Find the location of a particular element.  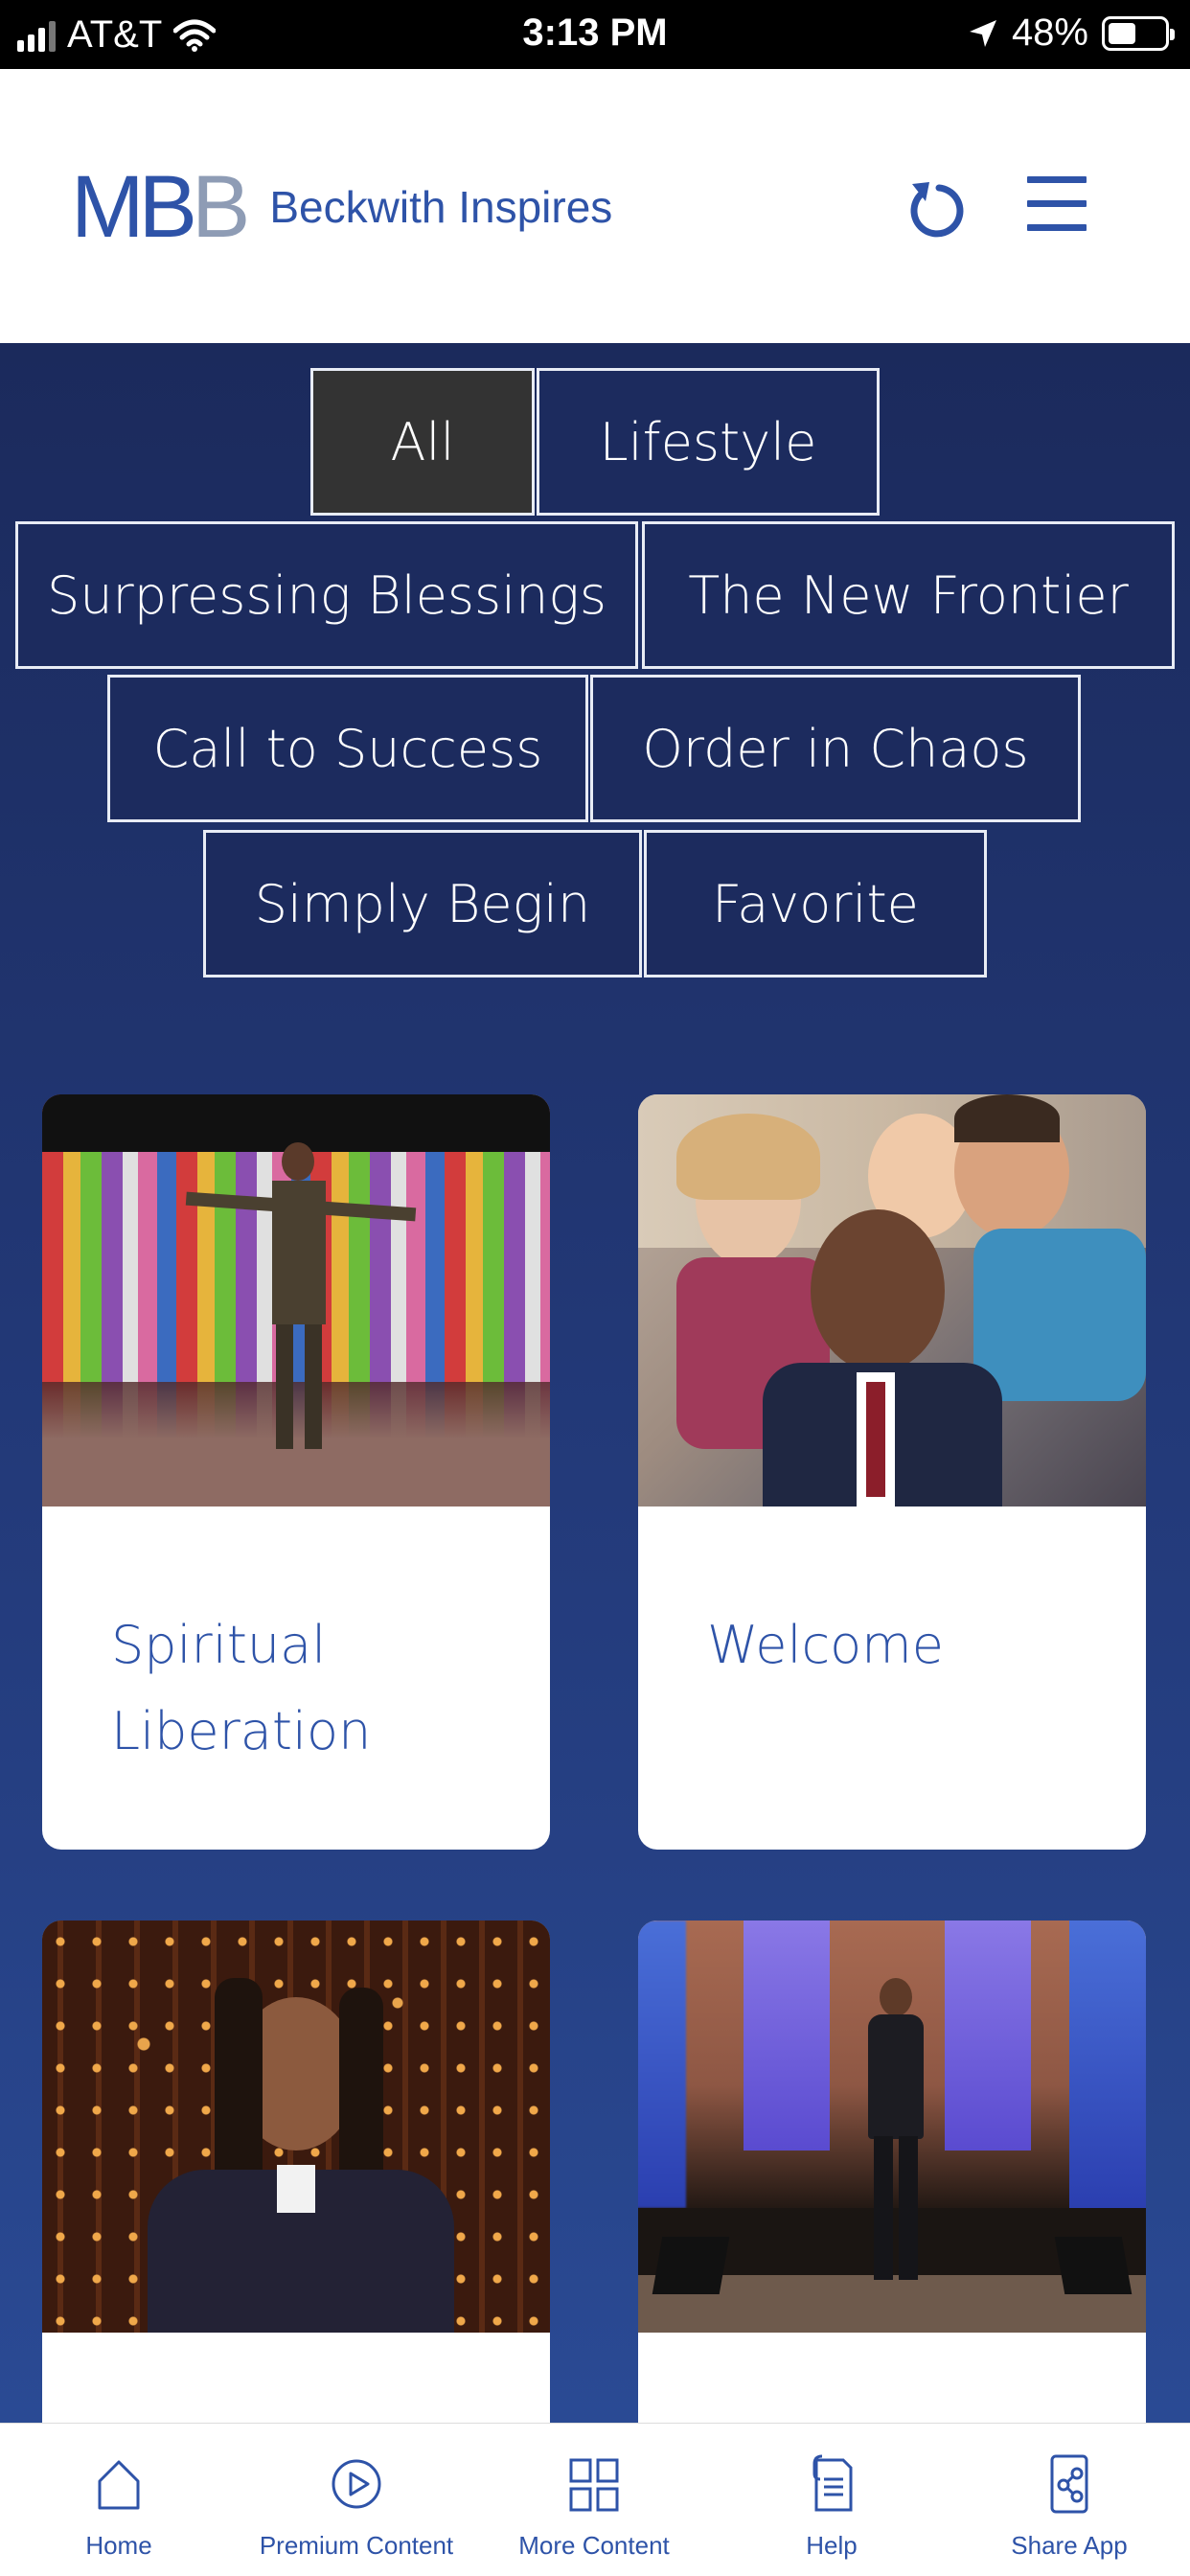

filter-label: Lifestyle is located at coordinates (708, 441).